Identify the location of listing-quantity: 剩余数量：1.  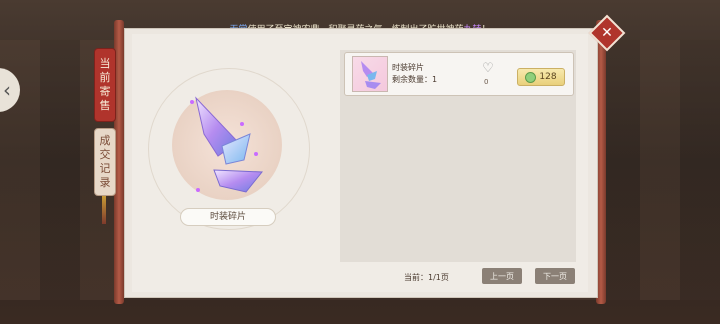
(414, 79).